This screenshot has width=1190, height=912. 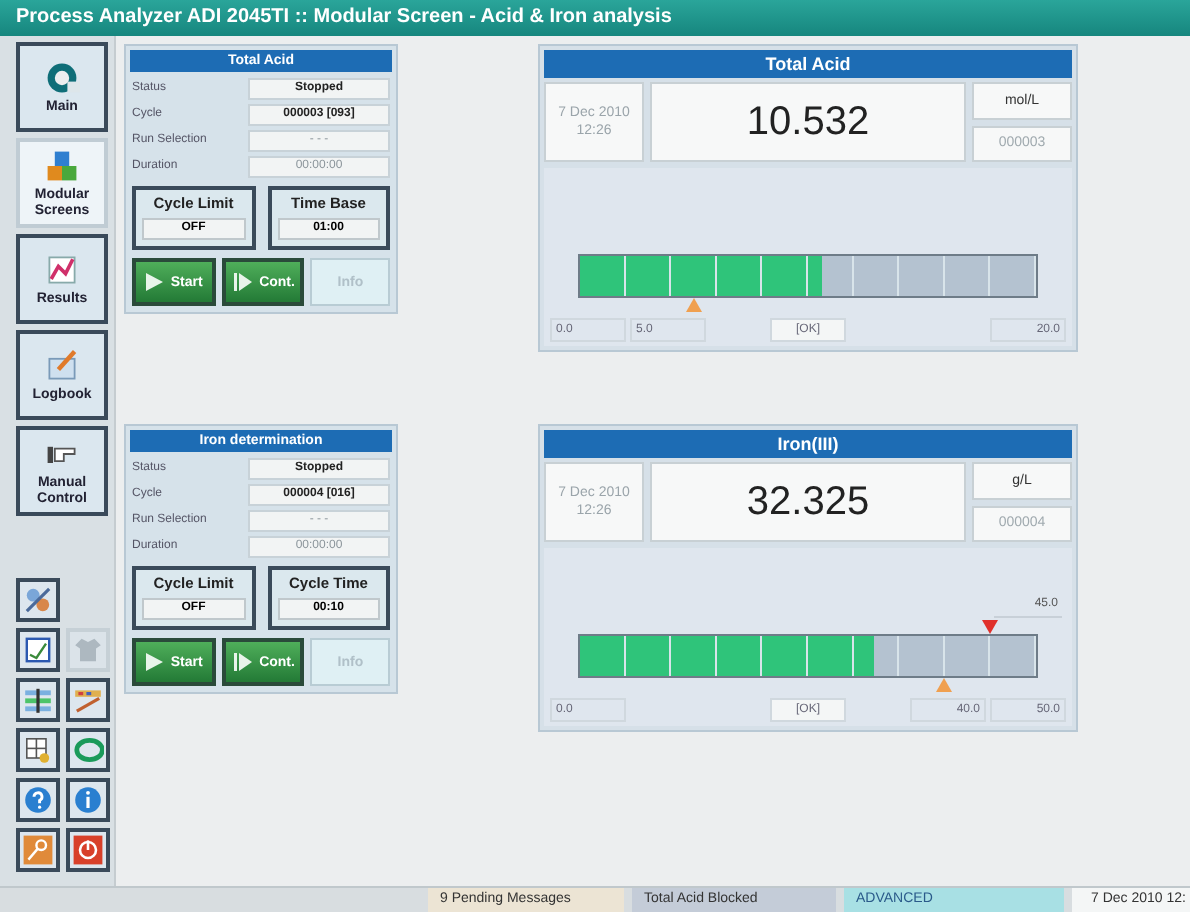 I want to click on key-icon, so click(x=38, y=850).